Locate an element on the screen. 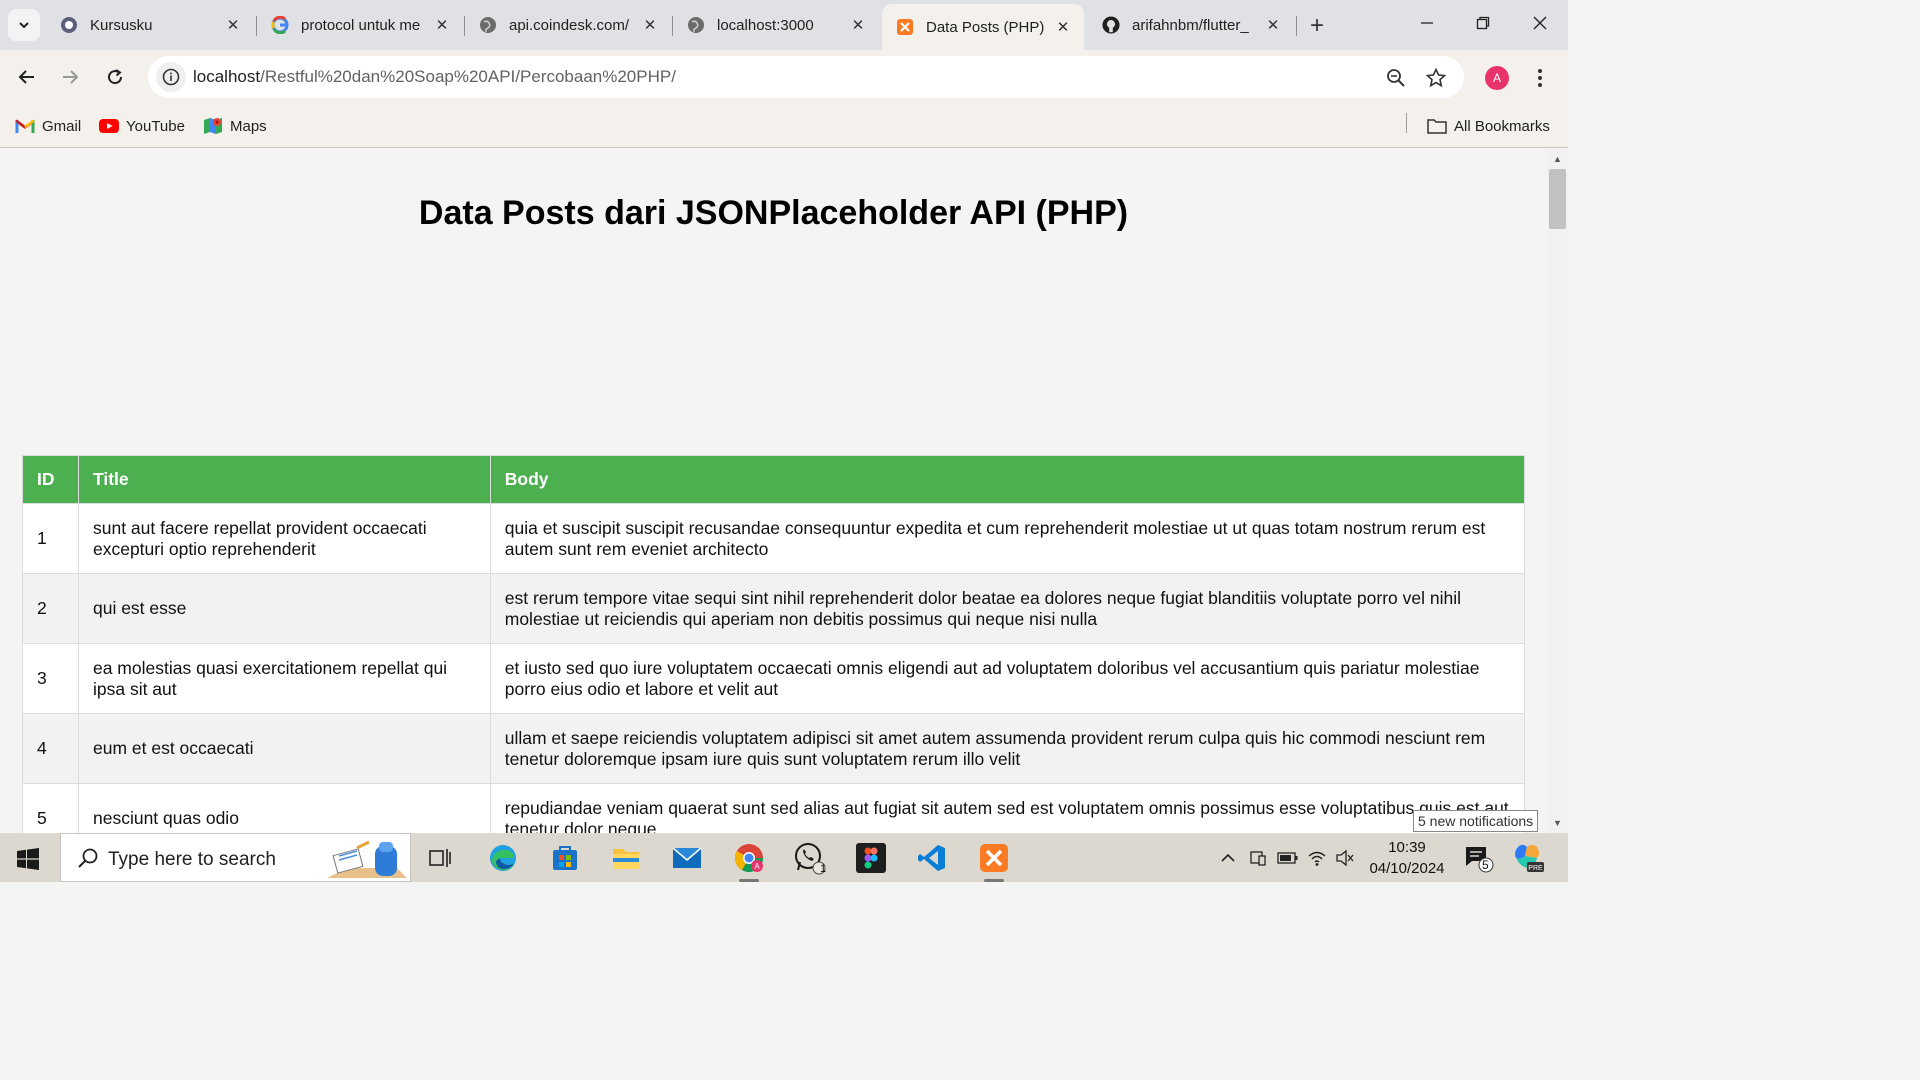 The image size is (1920, 1080). taskbar-mail is located at coordinates (687, 858).